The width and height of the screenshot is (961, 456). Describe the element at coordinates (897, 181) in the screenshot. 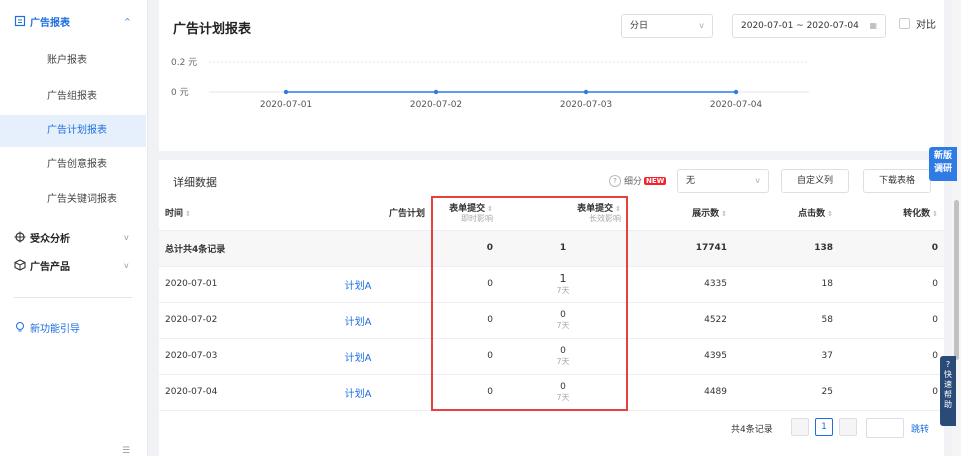

I see `download-table-button: 下载表格` at that location.